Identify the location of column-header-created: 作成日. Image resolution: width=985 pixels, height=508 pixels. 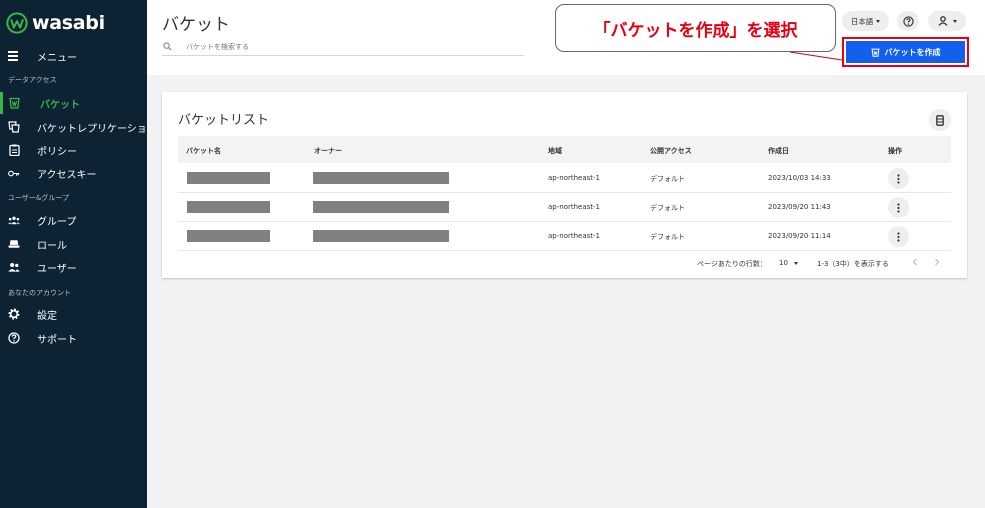
(778, 151).